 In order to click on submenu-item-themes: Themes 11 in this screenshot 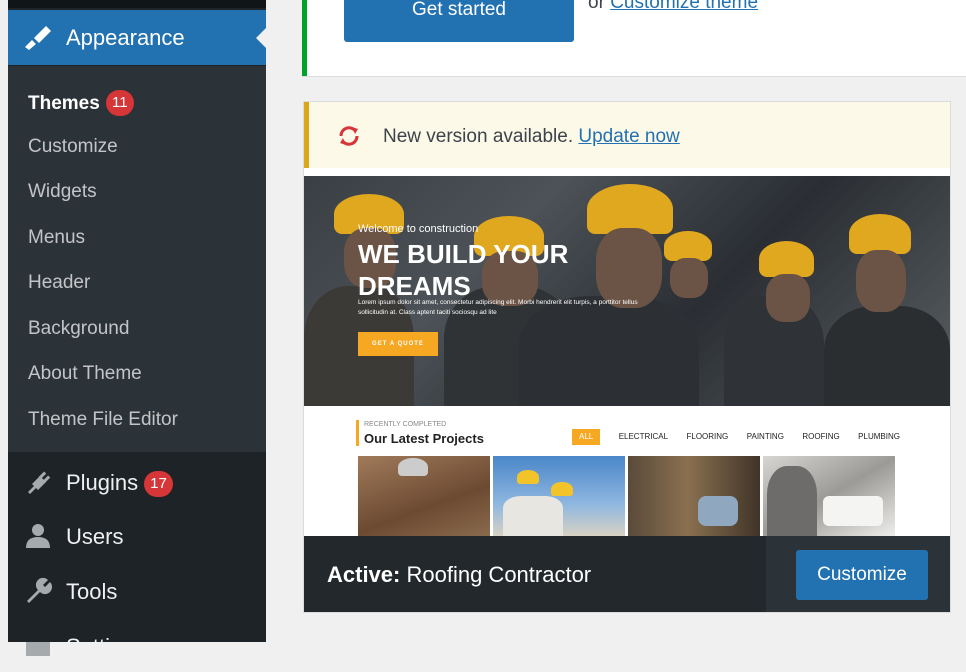, I will do `click(81, 103)`.